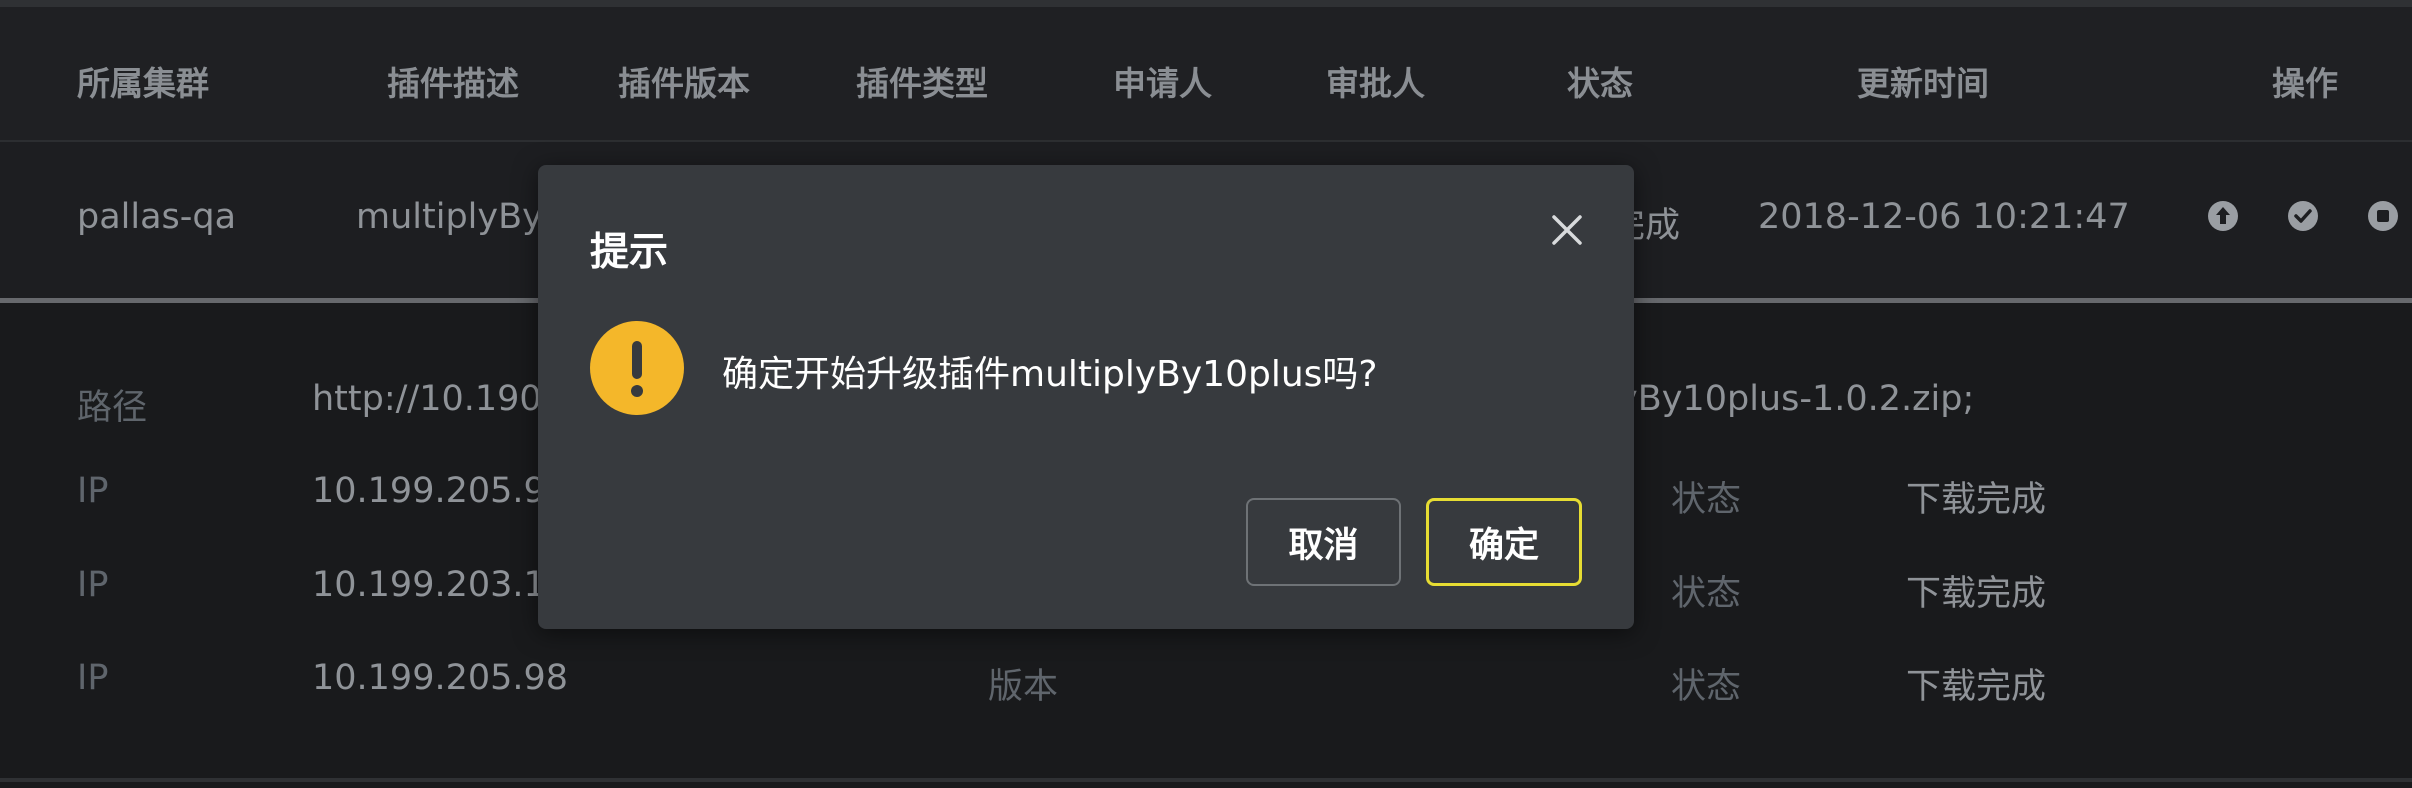  Describe the element at coordinates (143, 83) in the screenshot. I see `header-cluster: 所属集群` at that location.